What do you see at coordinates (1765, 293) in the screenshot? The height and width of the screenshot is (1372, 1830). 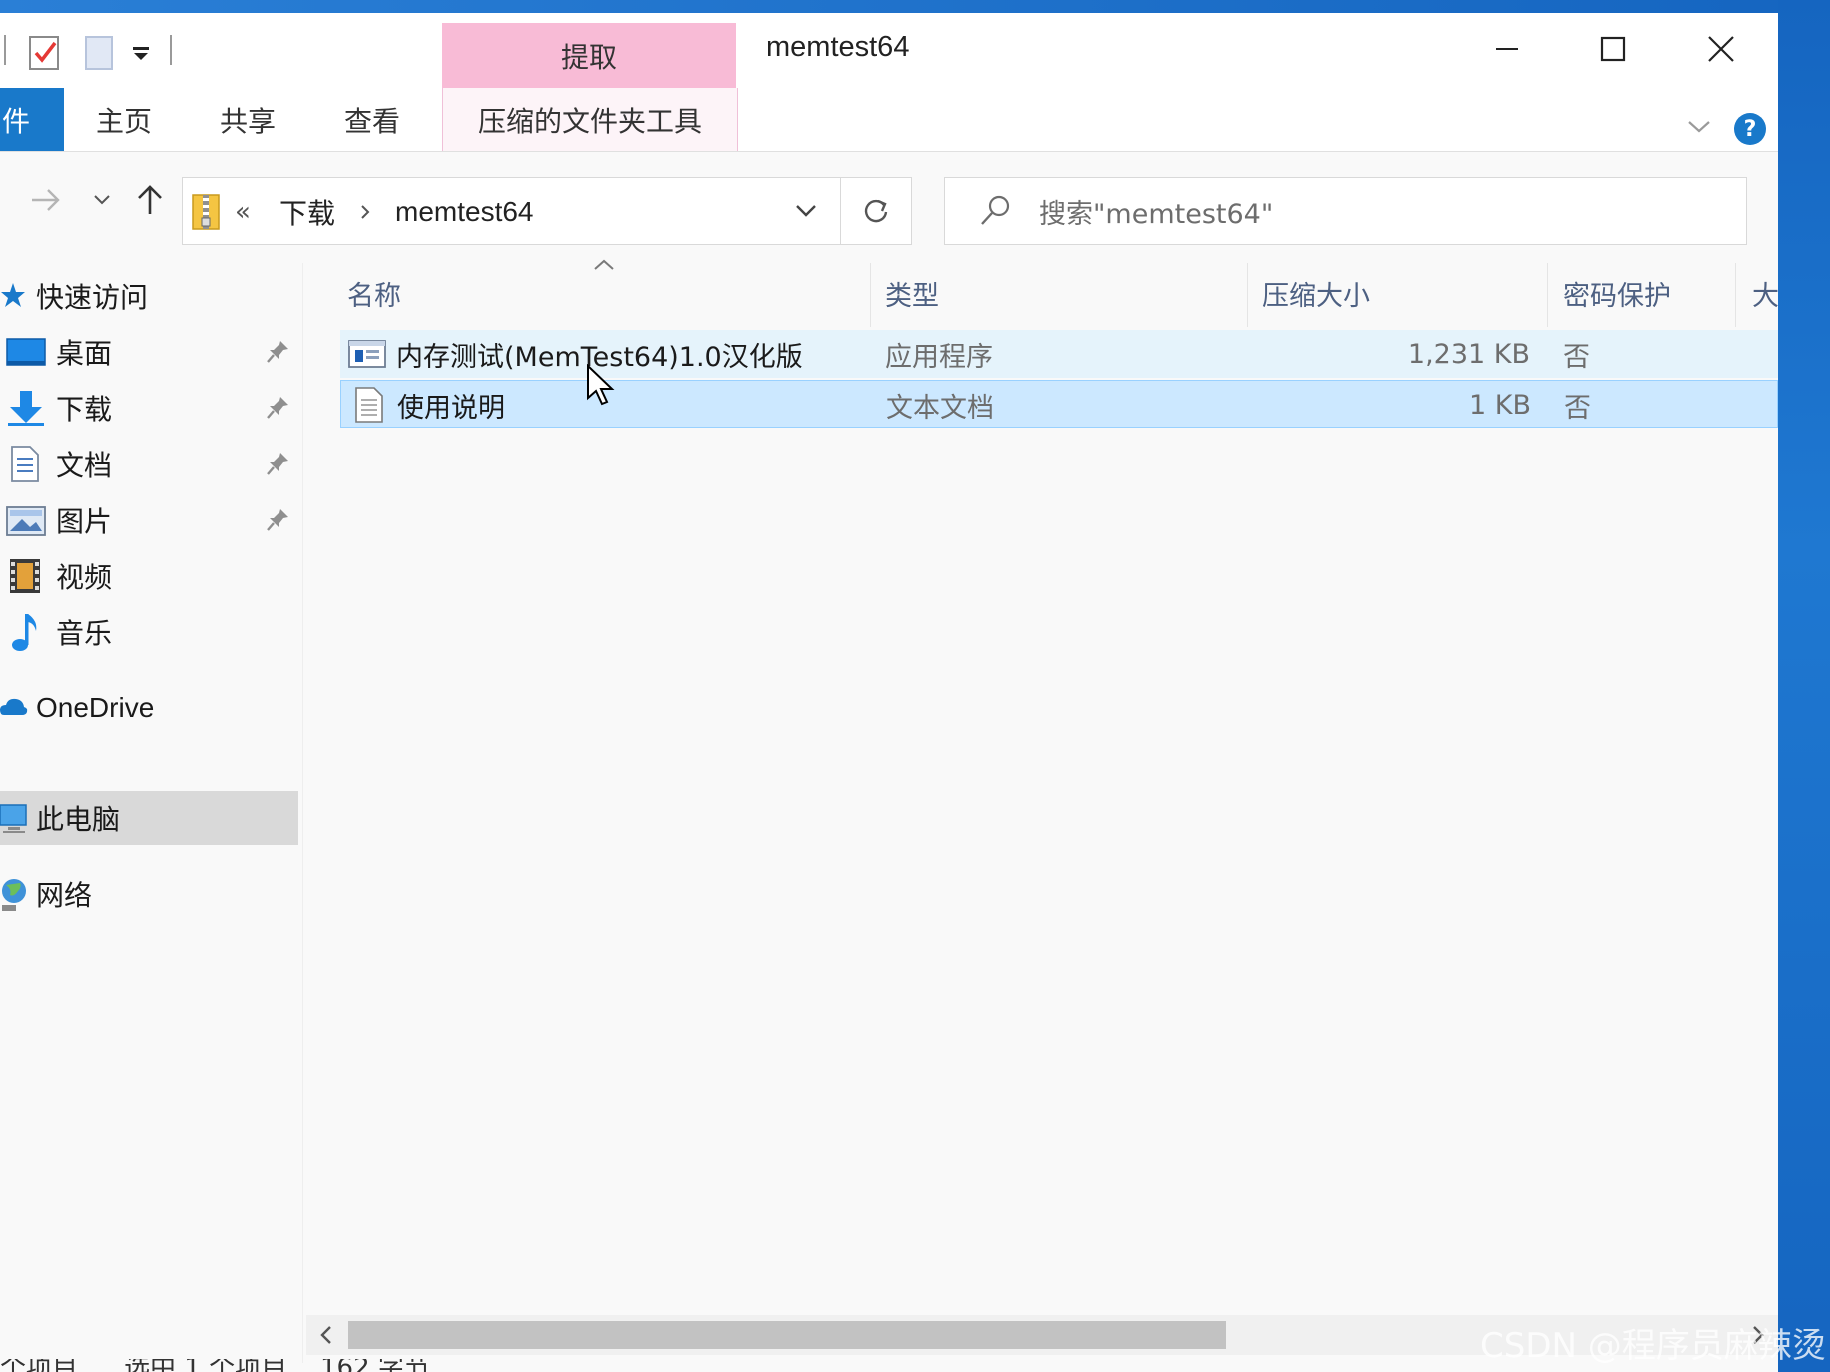 I see `column-header-size-truncated: 大` at bounding box center [1765, 293].